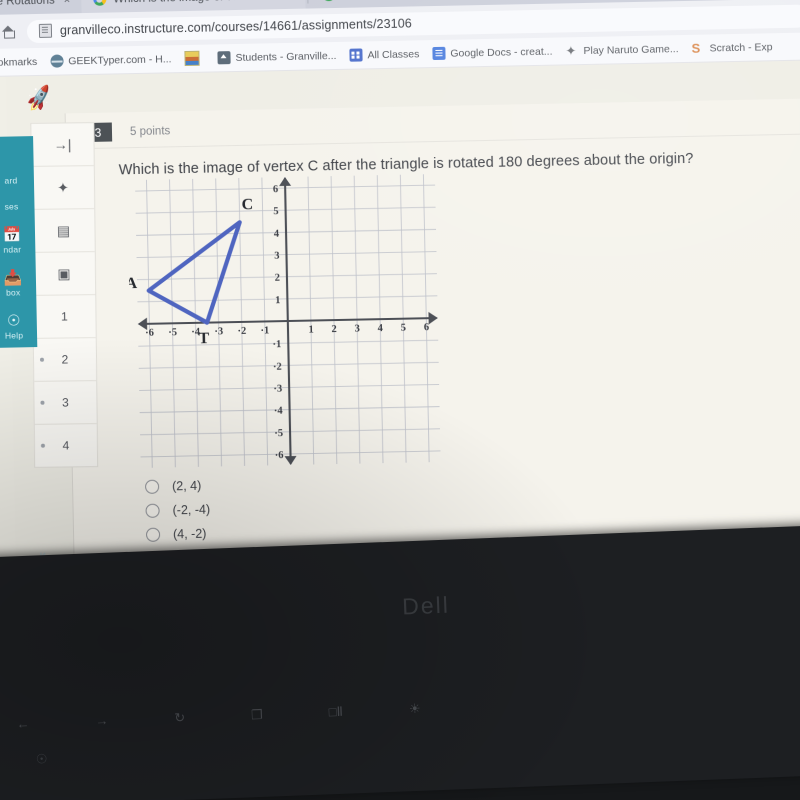 The height and width of the screenshot is (800, 800). I want to click on gnav-item-label: ses, so click(11, 206).